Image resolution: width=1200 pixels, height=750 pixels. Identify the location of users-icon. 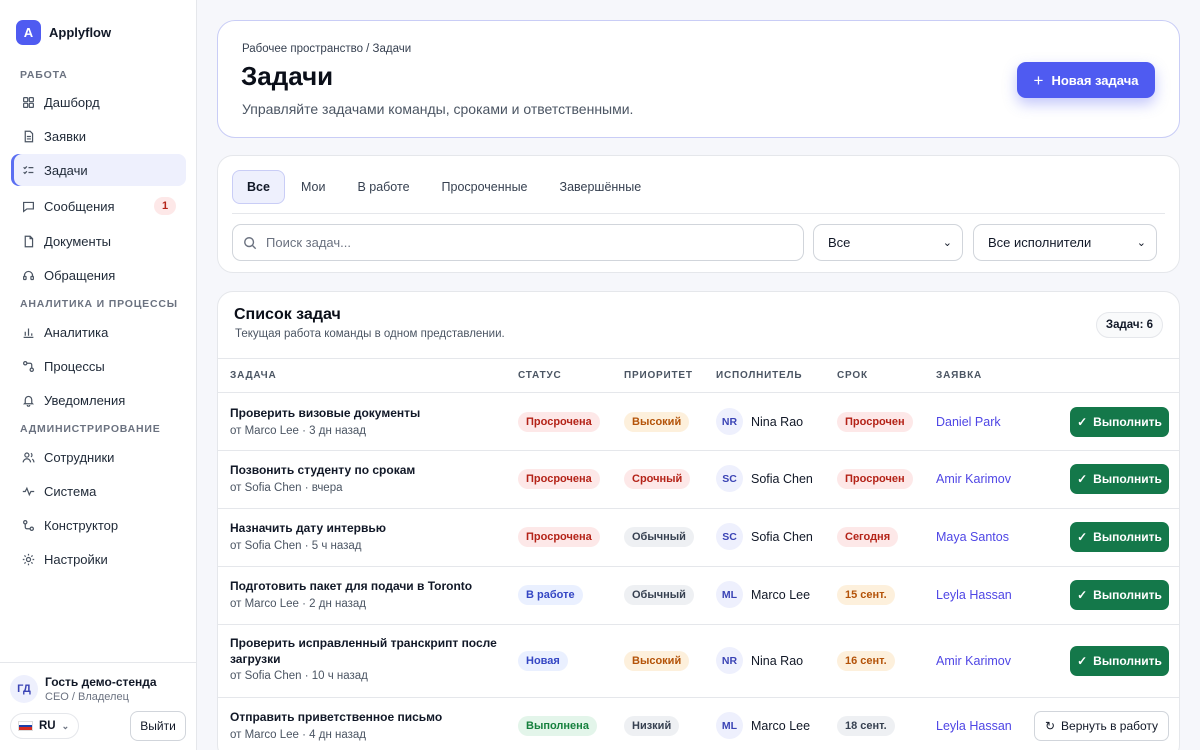
(28, 457).